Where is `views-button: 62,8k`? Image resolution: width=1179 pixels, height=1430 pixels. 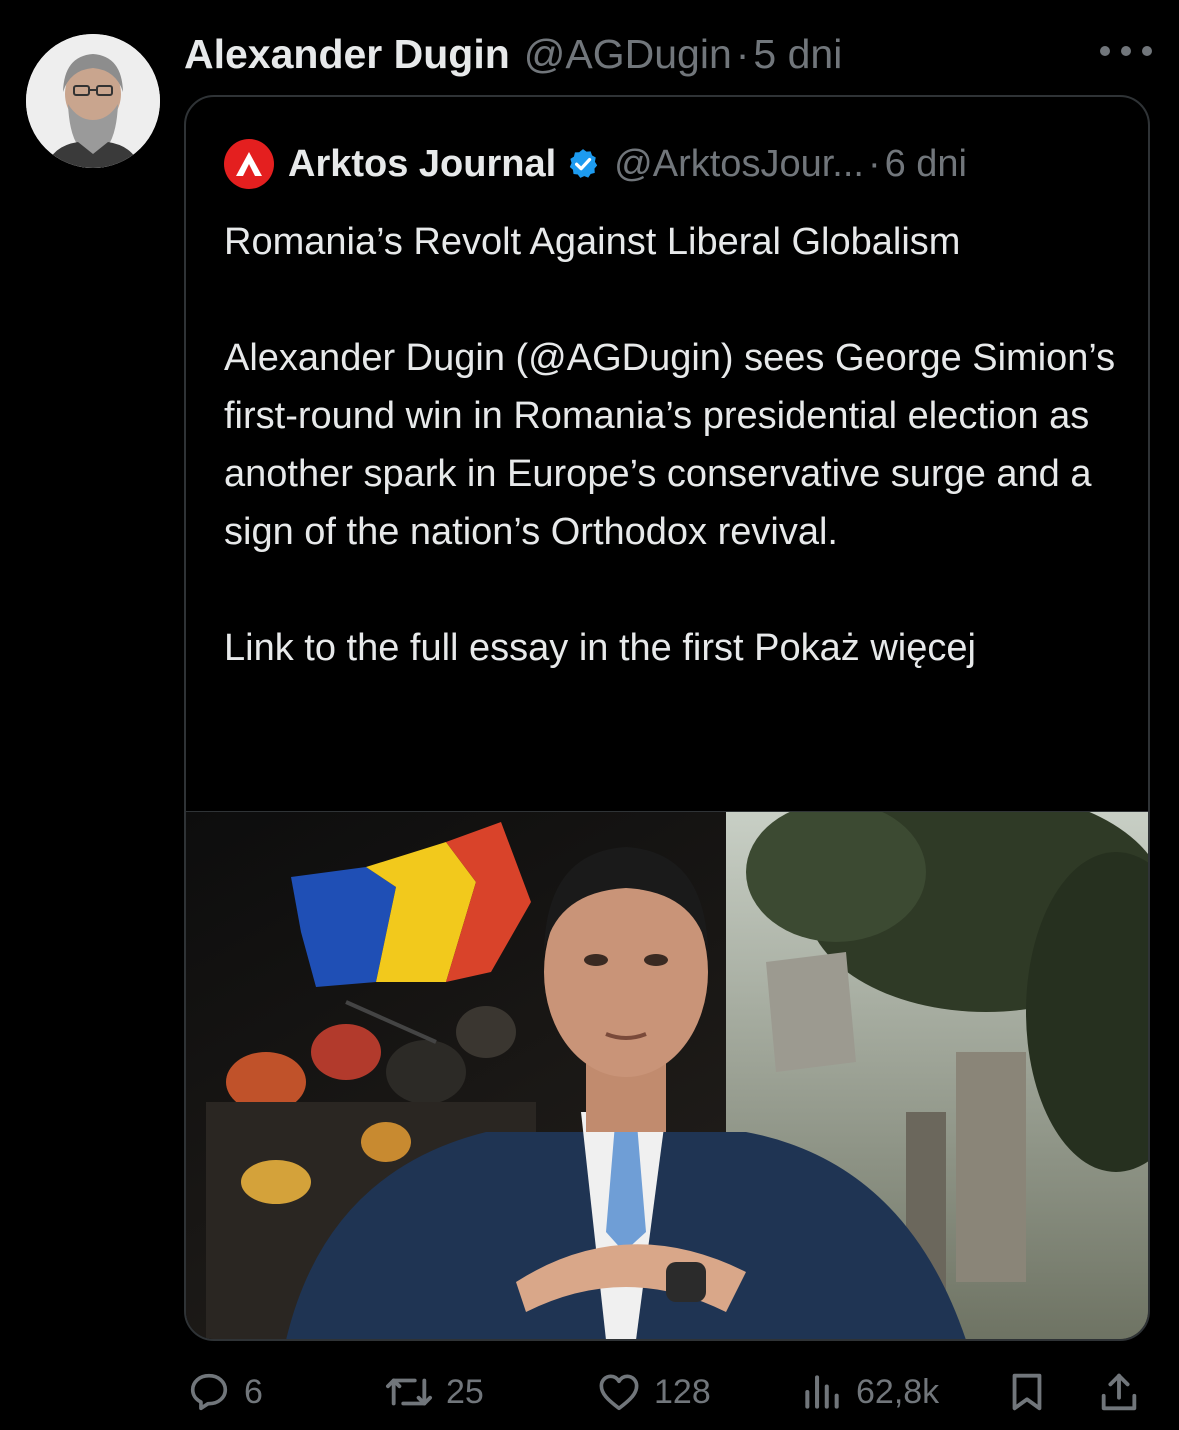 views-button: 62,8k is located at coordinates (869, 1392).